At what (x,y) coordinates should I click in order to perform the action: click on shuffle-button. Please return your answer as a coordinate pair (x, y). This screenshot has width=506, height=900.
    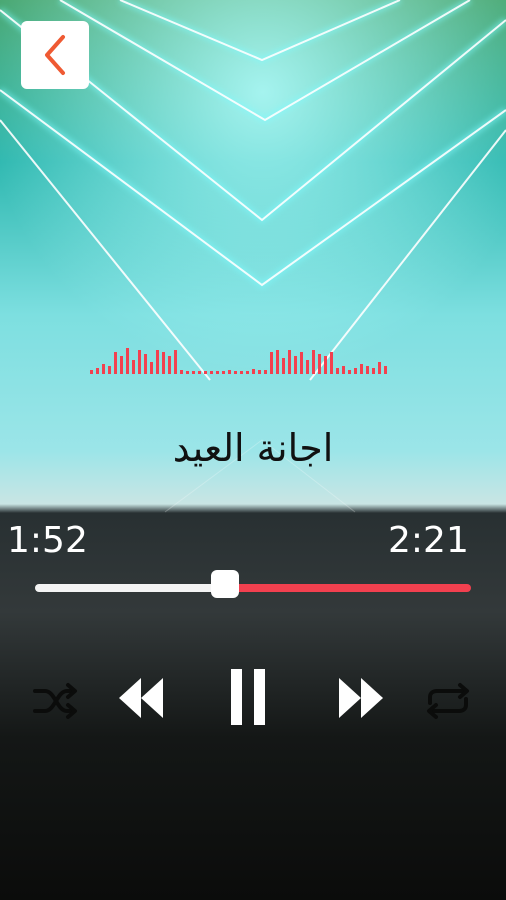
    Looking at the image, I should click on (56, 701).